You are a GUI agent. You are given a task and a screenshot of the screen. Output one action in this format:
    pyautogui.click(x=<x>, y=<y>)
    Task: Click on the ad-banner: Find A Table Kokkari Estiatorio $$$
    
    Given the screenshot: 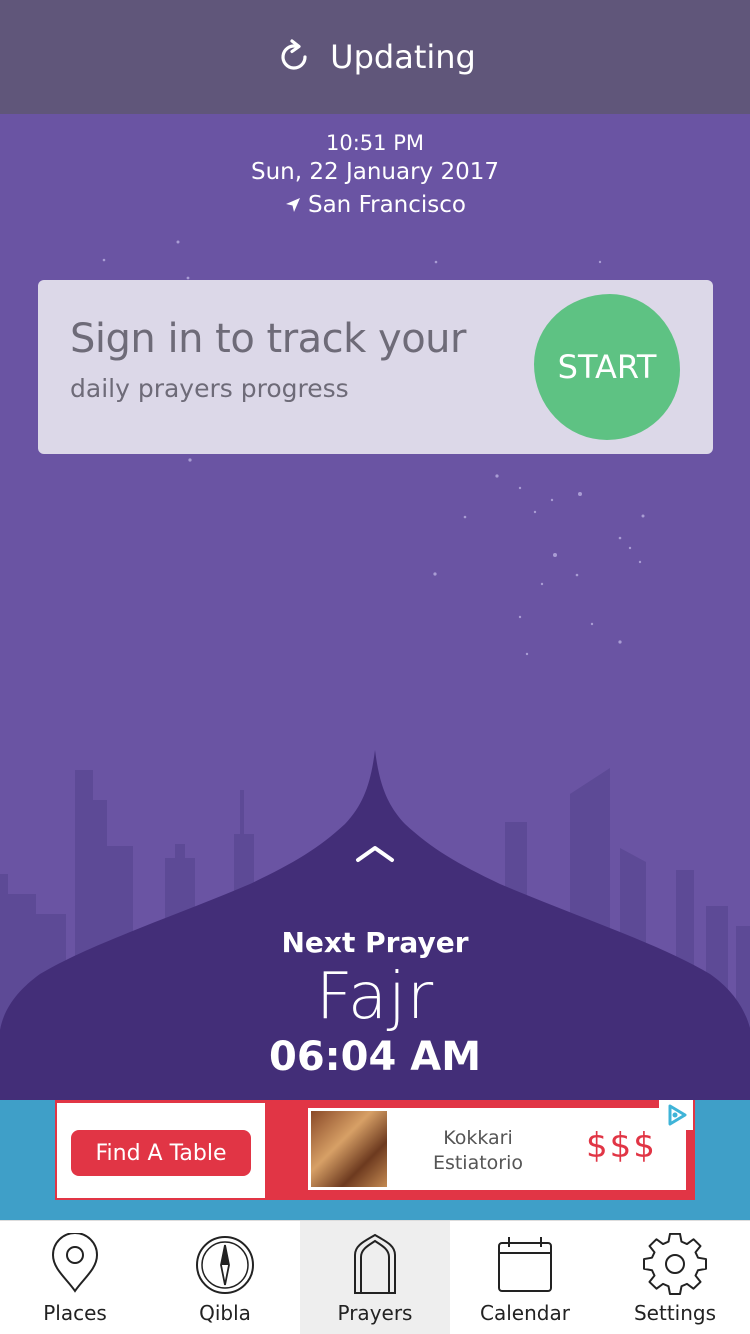 What is the action you would take?
    pyautogui.click(x=375, y=1160)
    